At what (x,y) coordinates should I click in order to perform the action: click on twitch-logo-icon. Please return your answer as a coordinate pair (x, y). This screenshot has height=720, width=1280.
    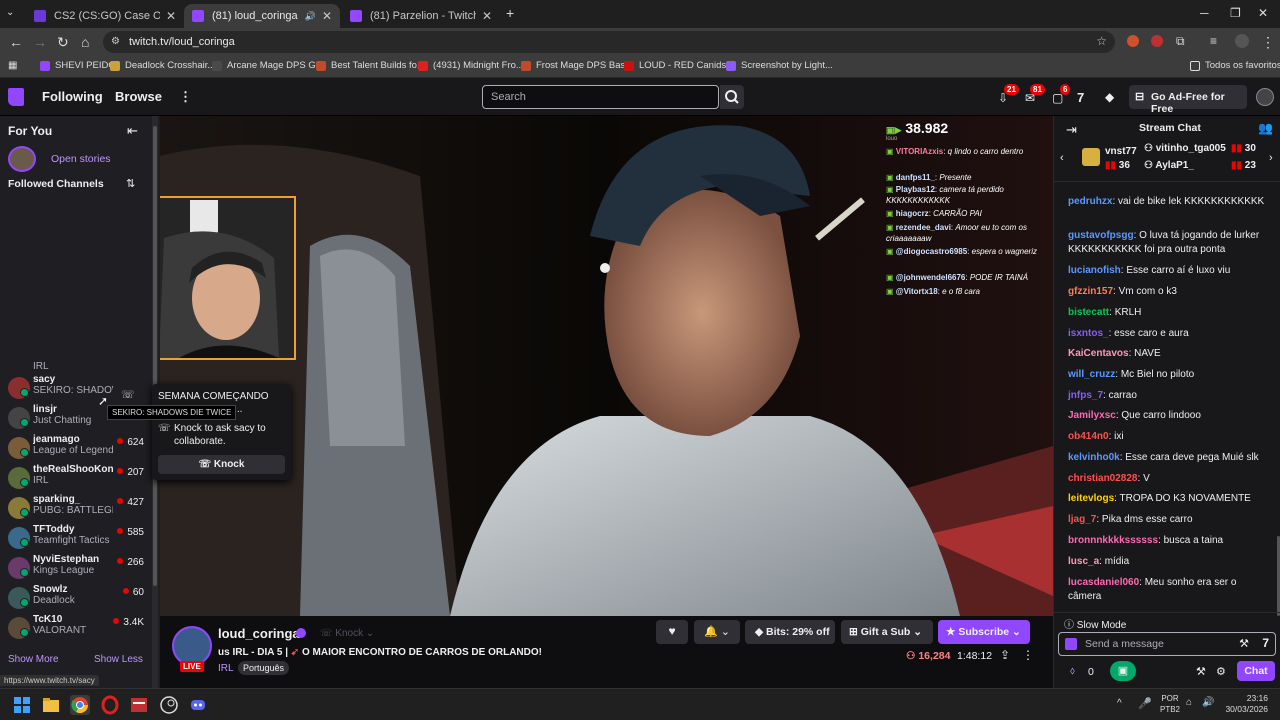
    Looking at the image, I should click on (16, 97).